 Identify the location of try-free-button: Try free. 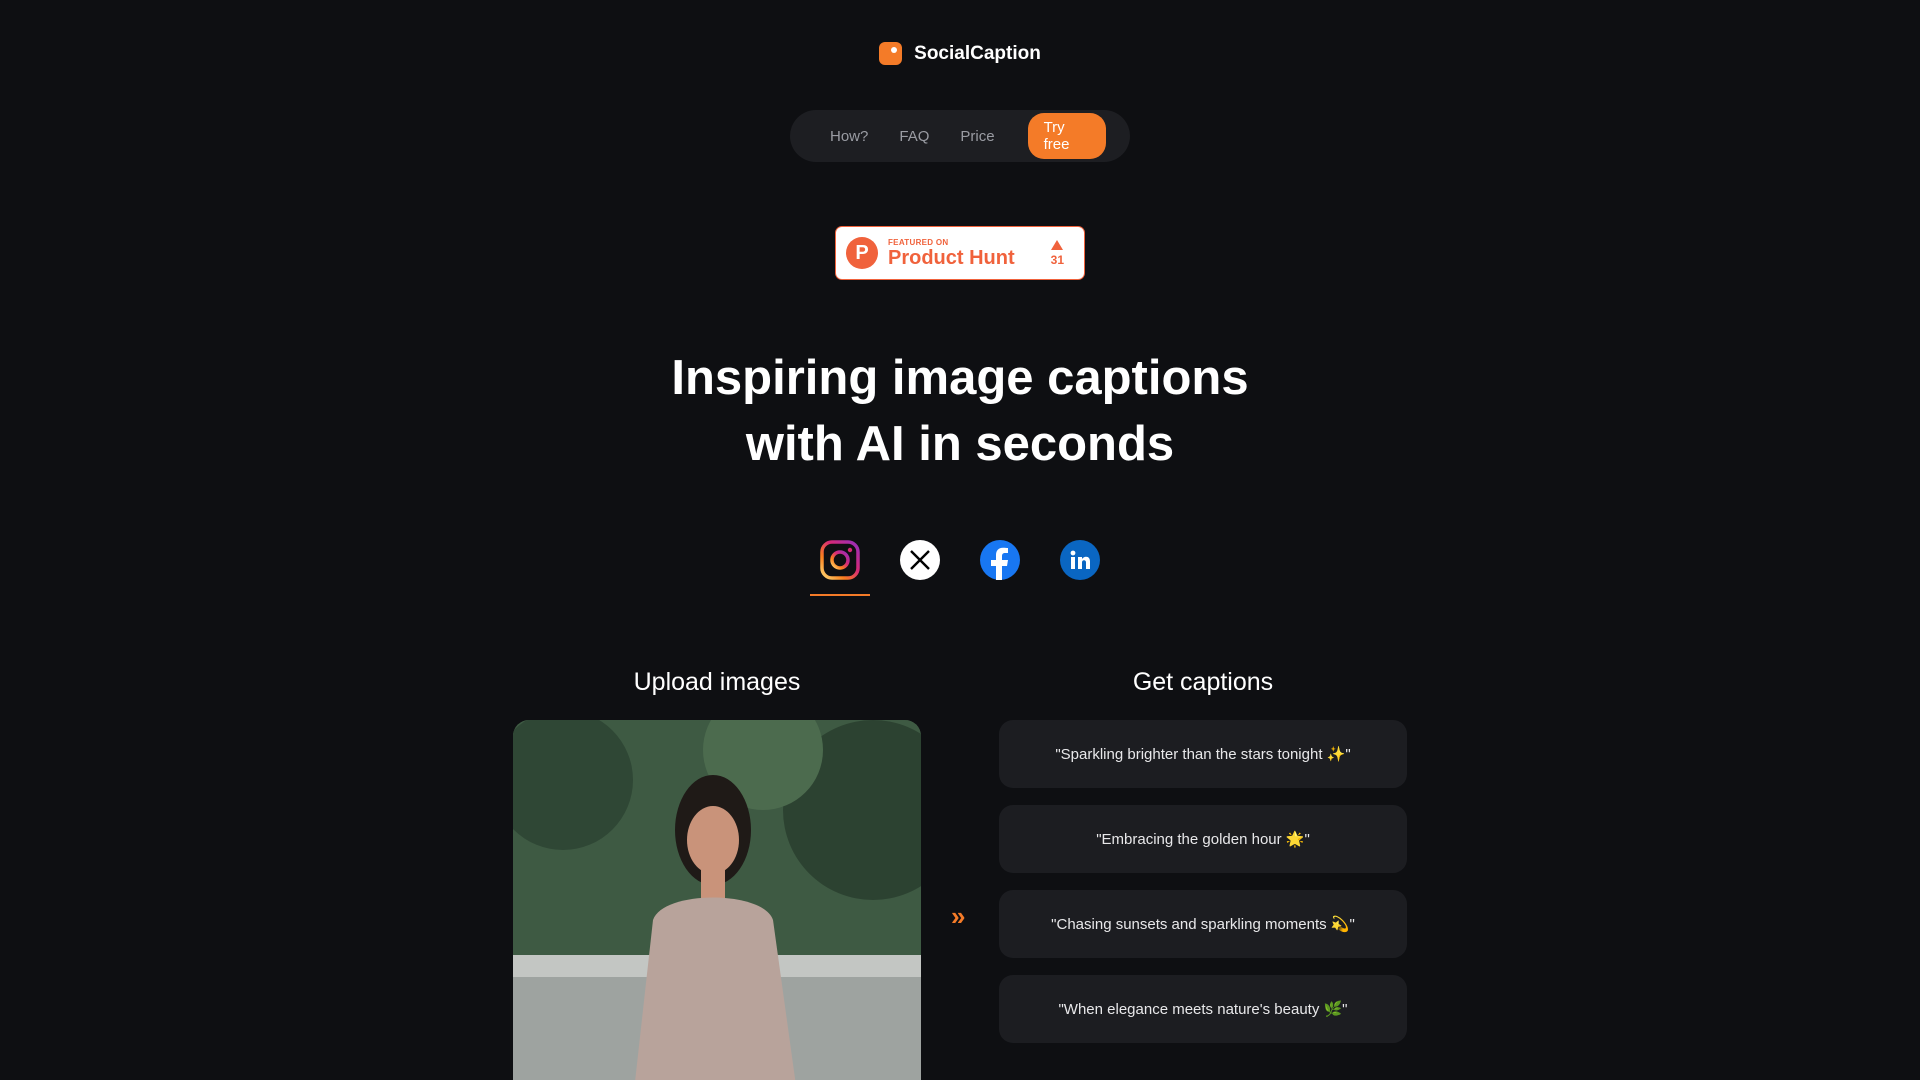
(1066, 136).